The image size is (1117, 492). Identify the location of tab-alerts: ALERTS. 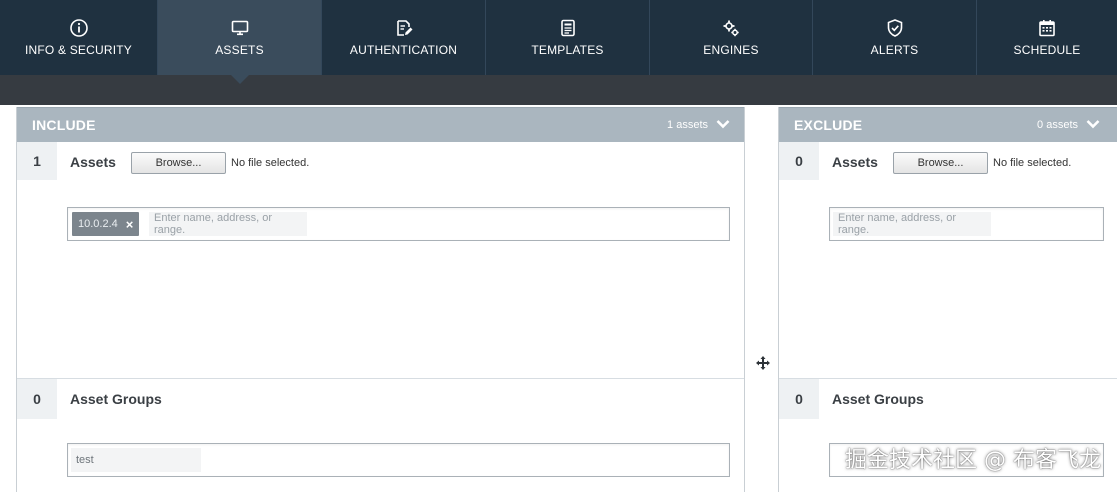
(895, 37).